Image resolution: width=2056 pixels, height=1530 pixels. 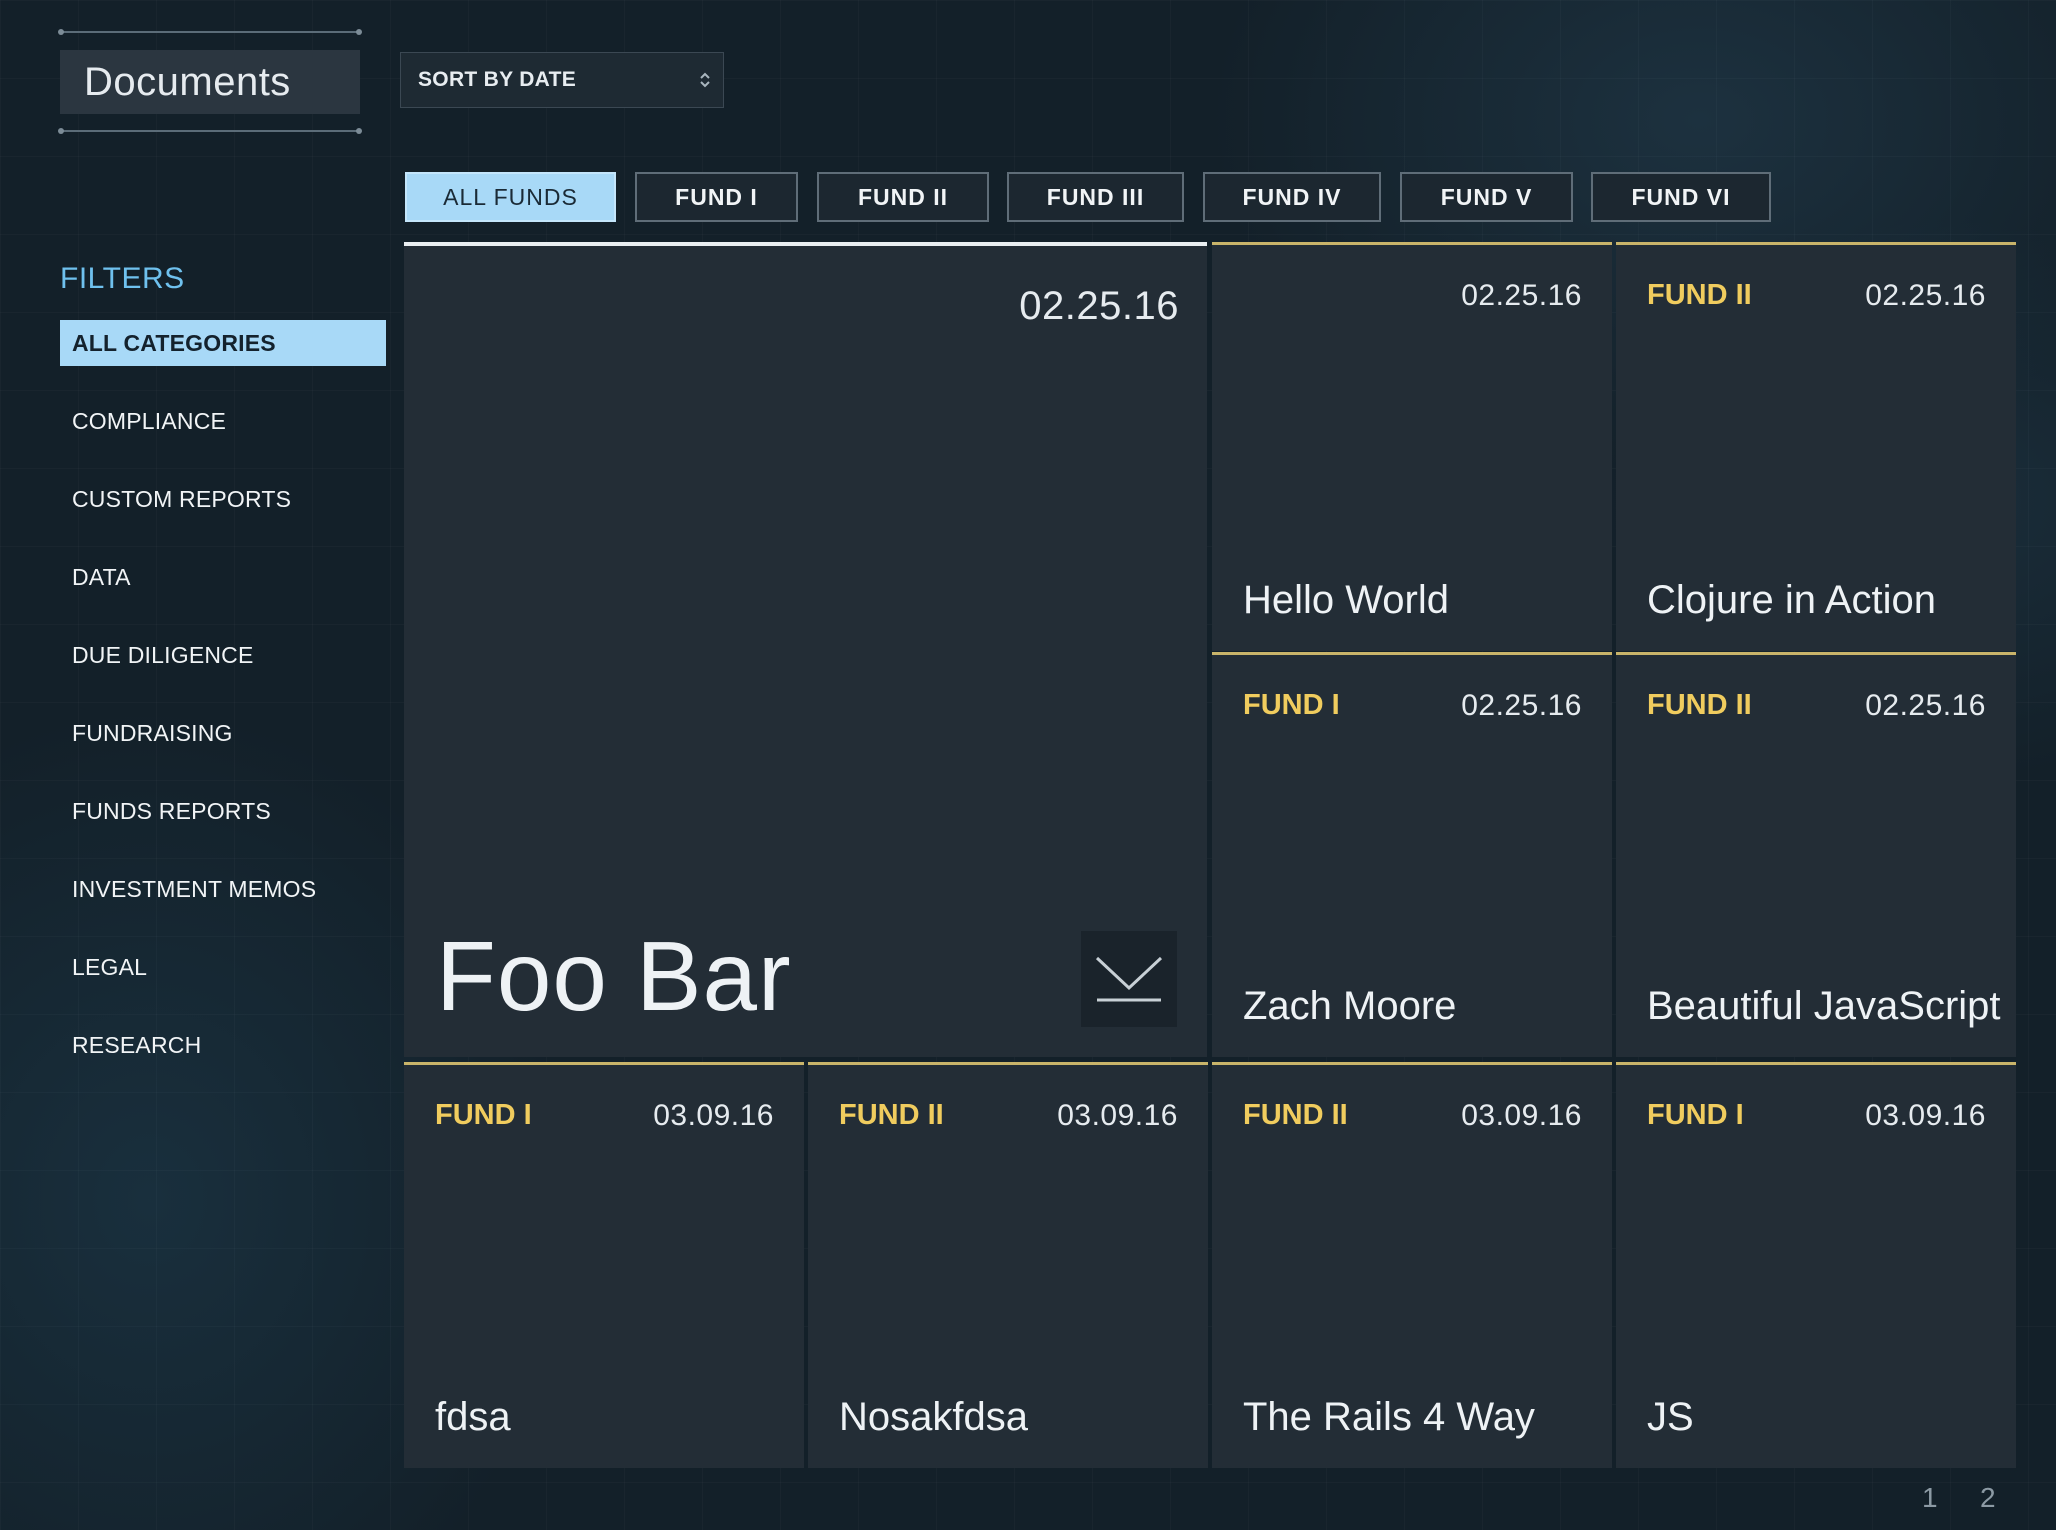 I want to click on tab-fund-vi: FUND VI, so click(x=1681, y=197).